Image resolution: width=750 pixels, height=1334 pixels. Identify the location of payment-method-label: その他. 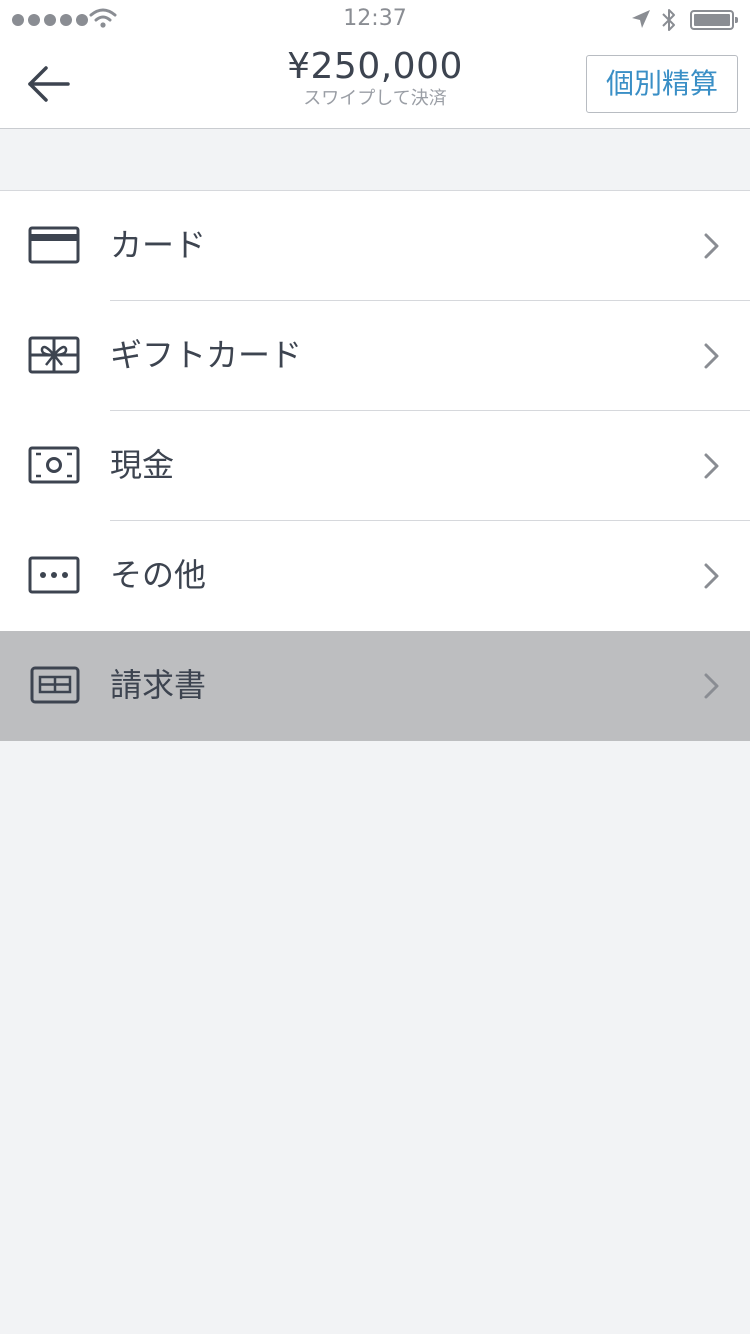
(158, 575).